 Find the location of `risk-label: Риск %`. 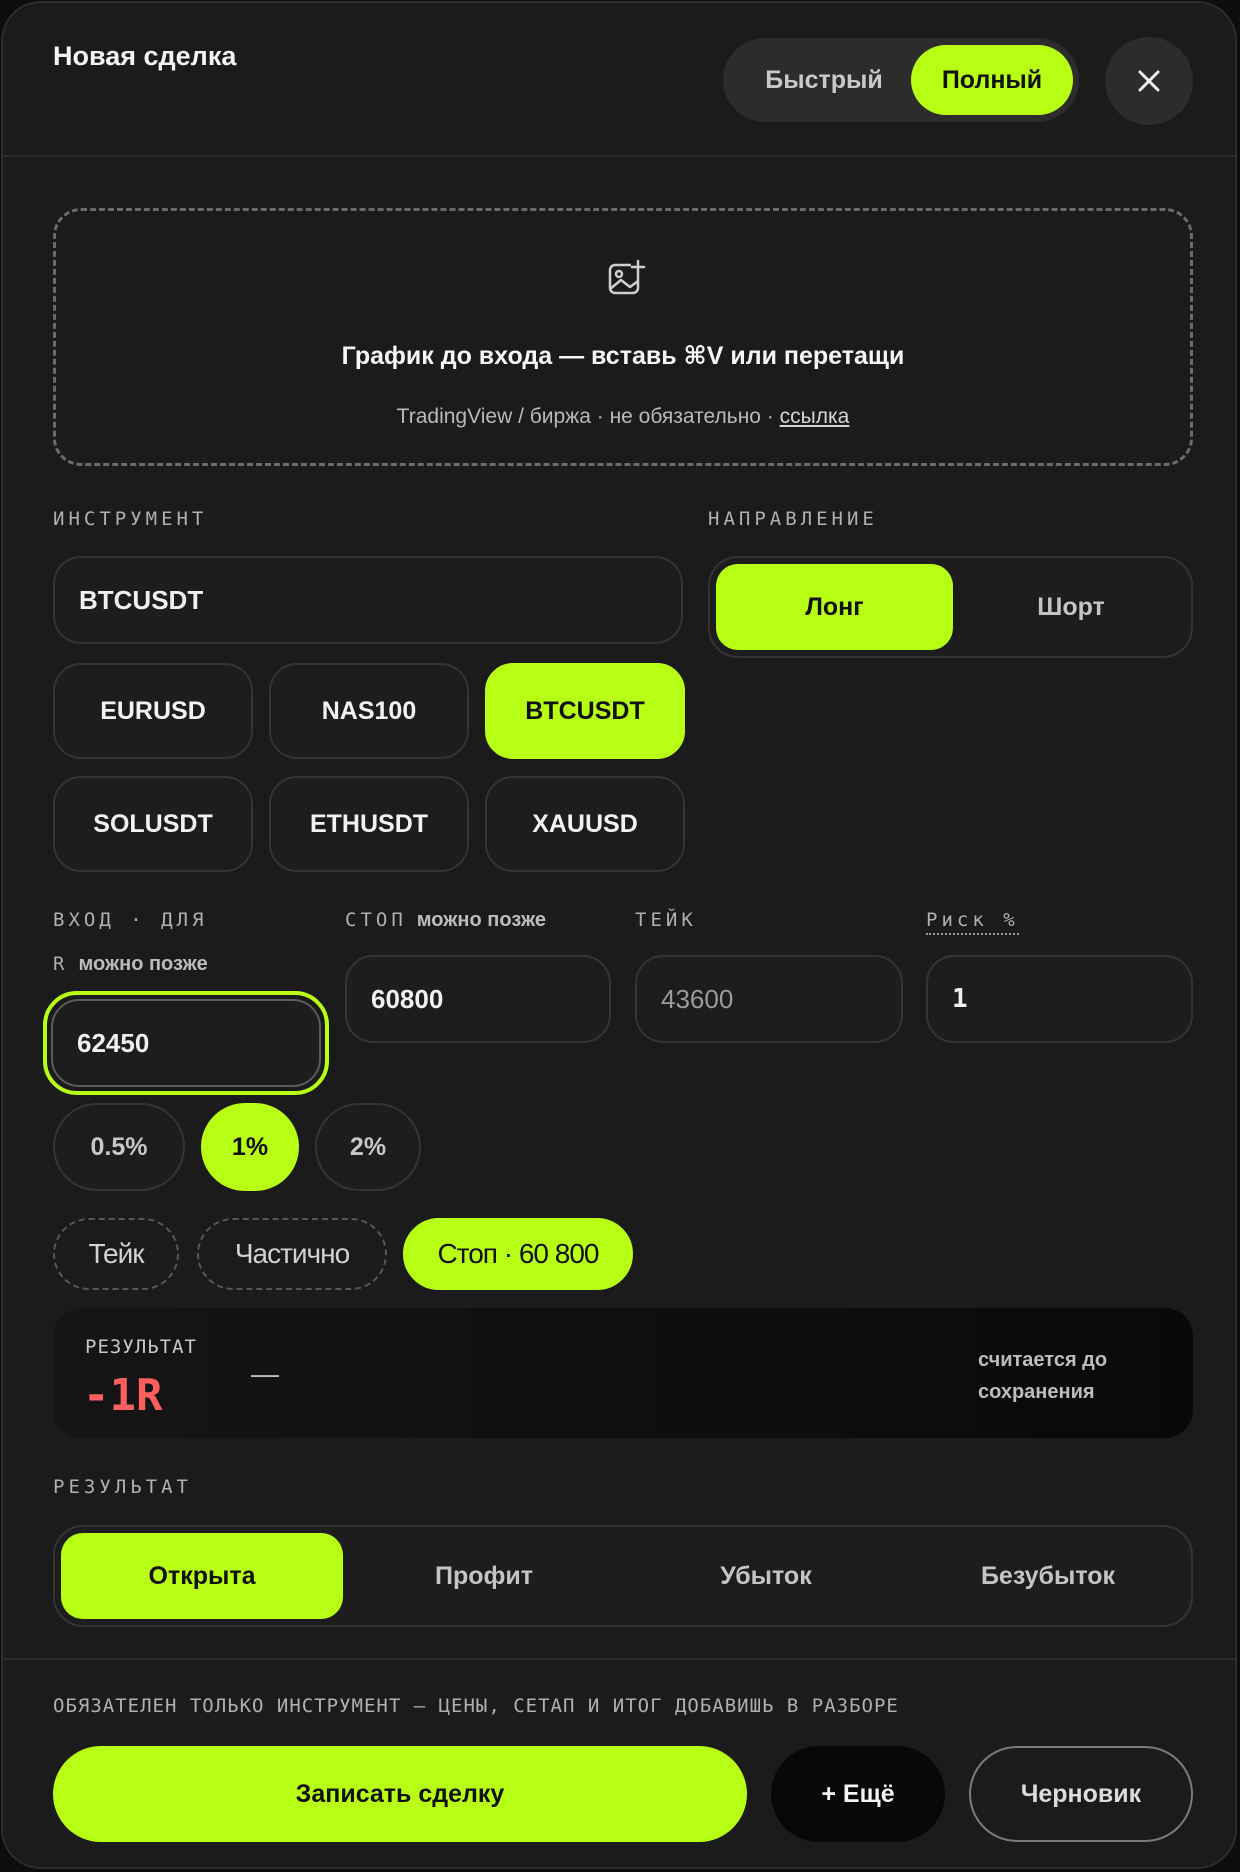

risk-label: Риск % is located at coordinates (972, 922).